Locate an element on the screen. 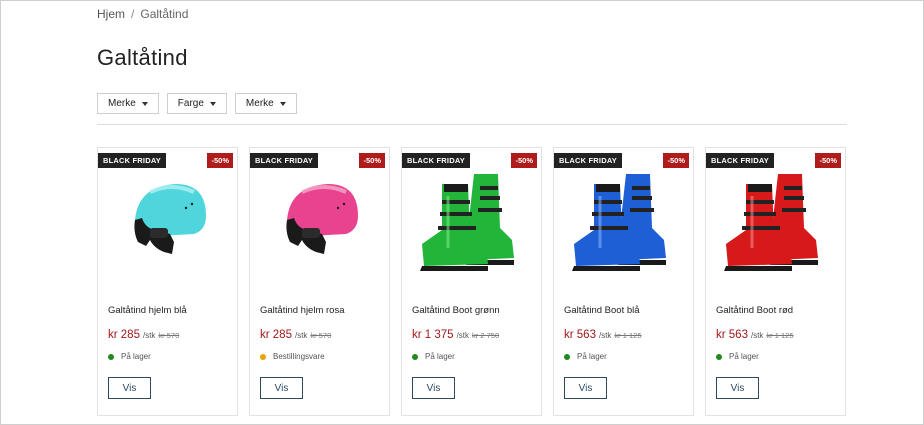 This screenshot has height=425, width=924. breadcrumb-home-link: Hjem is located at coordinates (111, 14).